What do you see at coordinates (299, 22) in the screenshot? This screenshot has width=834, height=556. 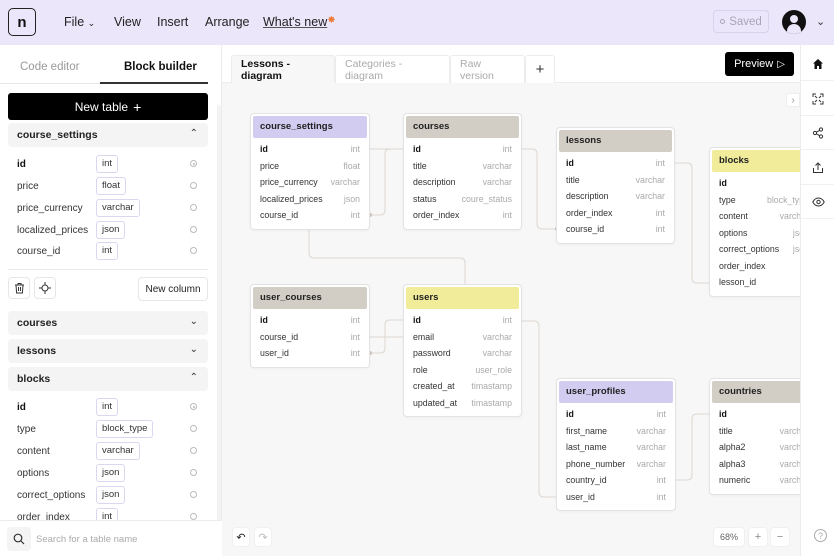 I see `menu-whats-new: What's new✸` at bounding box center [299, 22].